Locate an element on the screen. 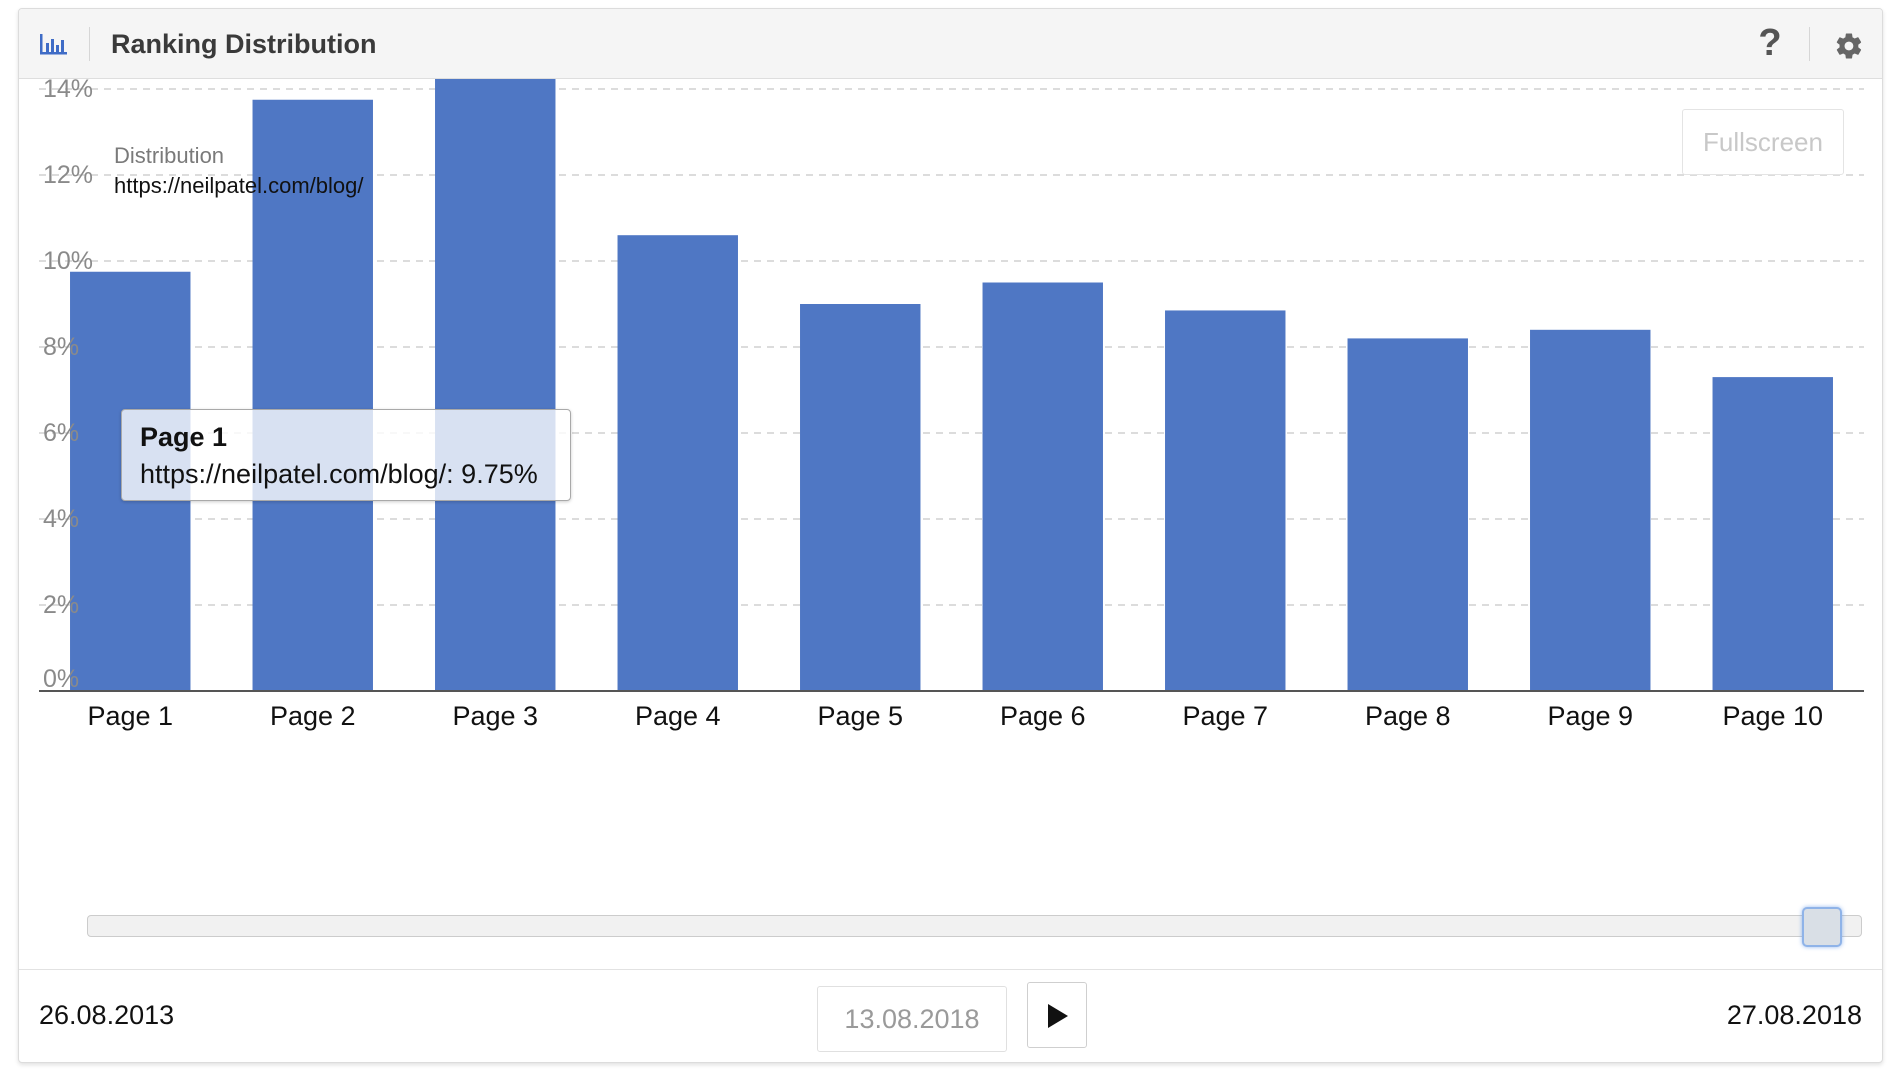 This screenshot has height=1092, width=1902. bar-chart-icon is located at coordinates (53, 44).